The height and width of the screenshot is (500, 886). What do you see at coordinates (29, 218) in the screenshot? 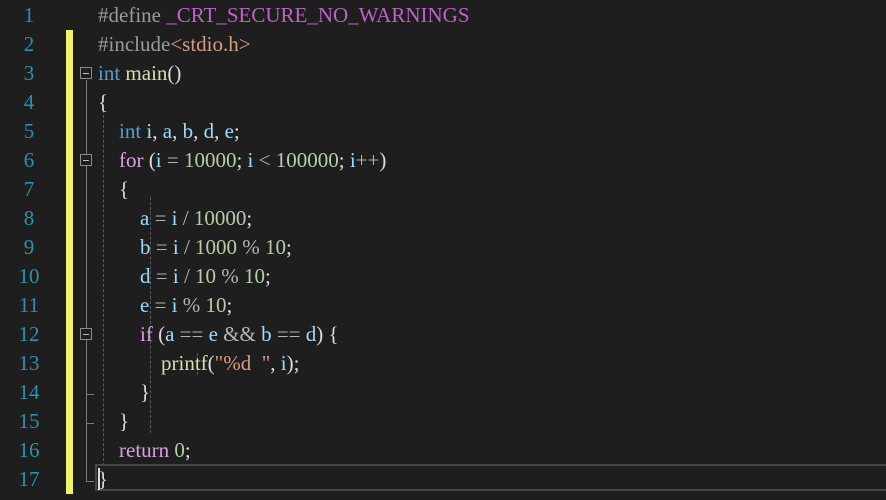
I see `line-number: 8` at bounding box center [29, 218].